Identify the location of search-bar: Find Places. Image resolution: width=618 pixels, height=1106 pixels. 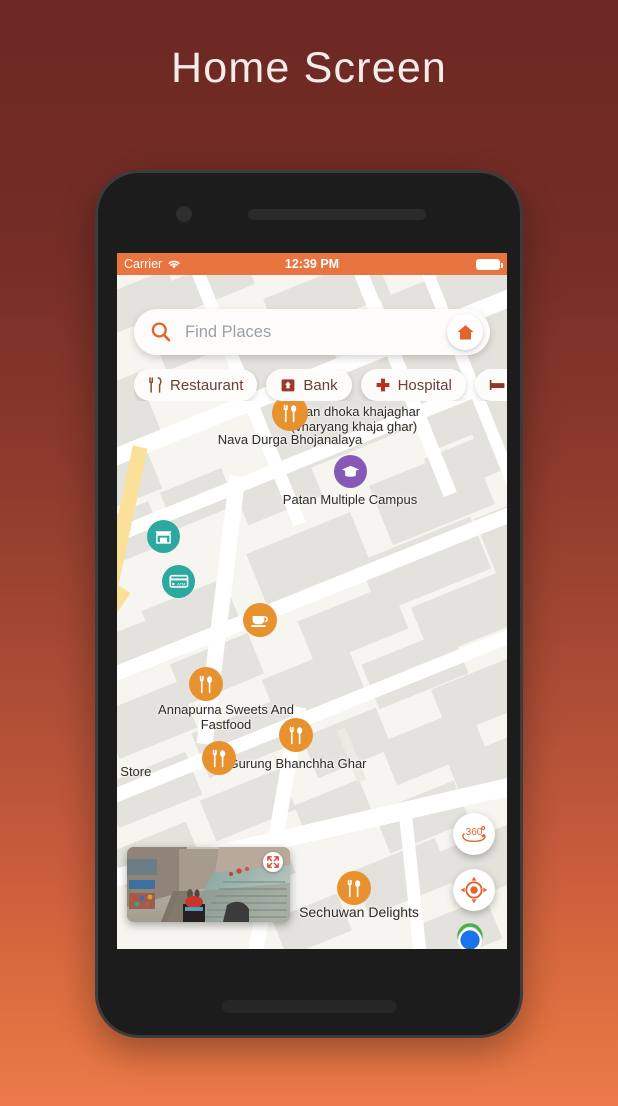
(312, 332).